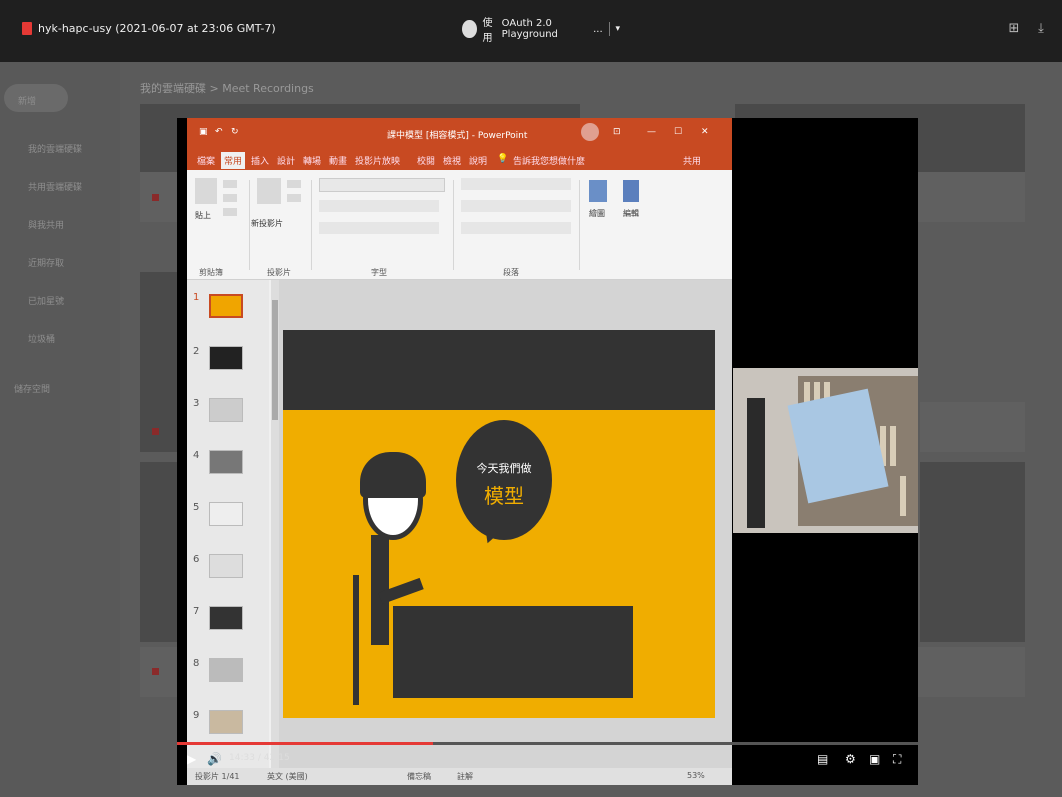 The width and height of the screenshot is (1062, 797). What do you see at coordinates (487, 31) in the screenshot?
I see `open-with-prefix: 使用` at bounding box center [487, 31].